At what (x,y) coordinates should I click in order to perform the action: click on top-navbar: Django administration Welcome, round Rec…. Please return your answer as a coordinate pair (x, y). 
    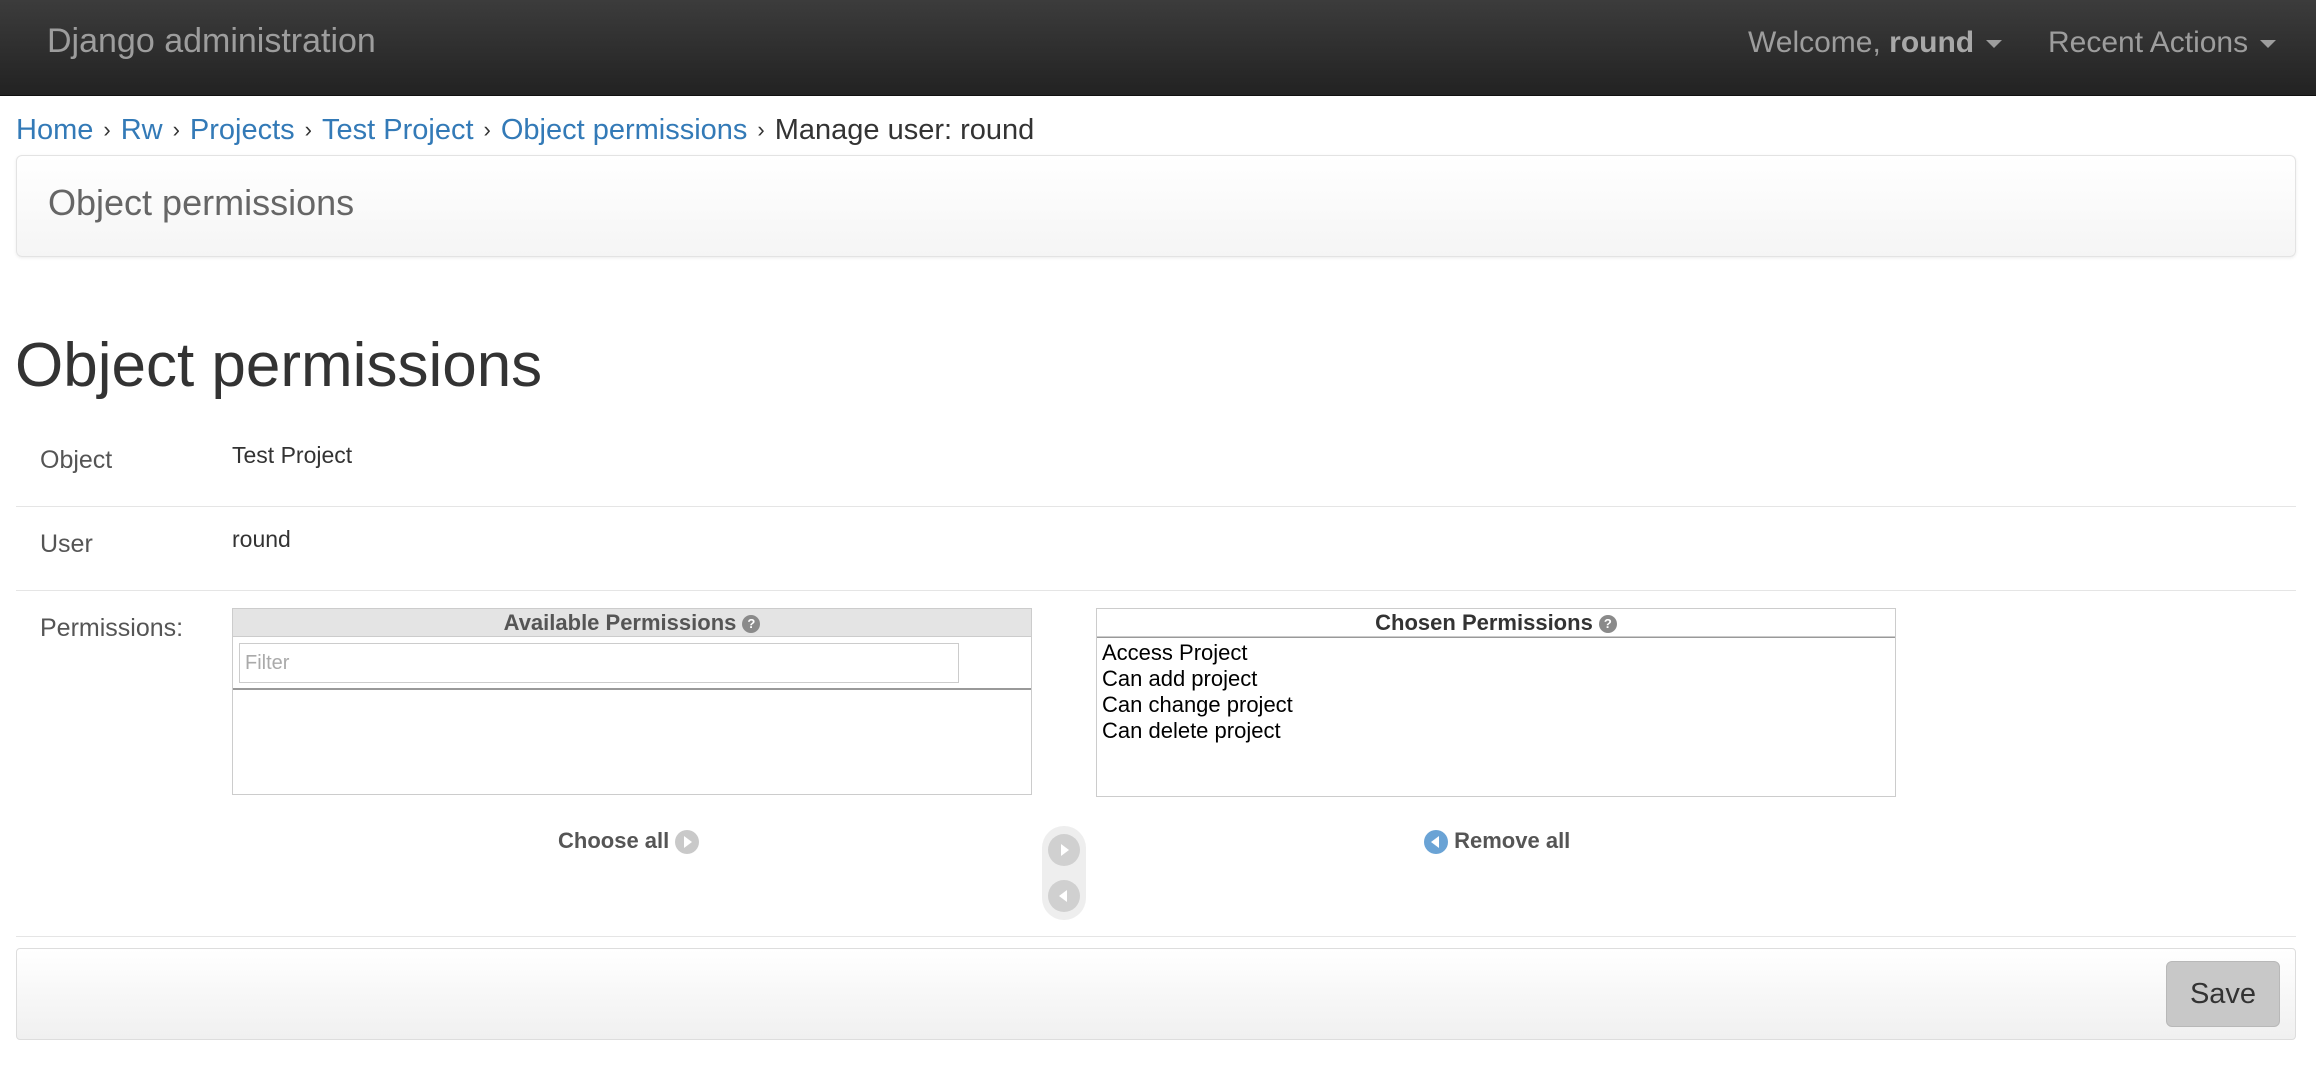
    Looking at the image, I should click on (1158, 48).